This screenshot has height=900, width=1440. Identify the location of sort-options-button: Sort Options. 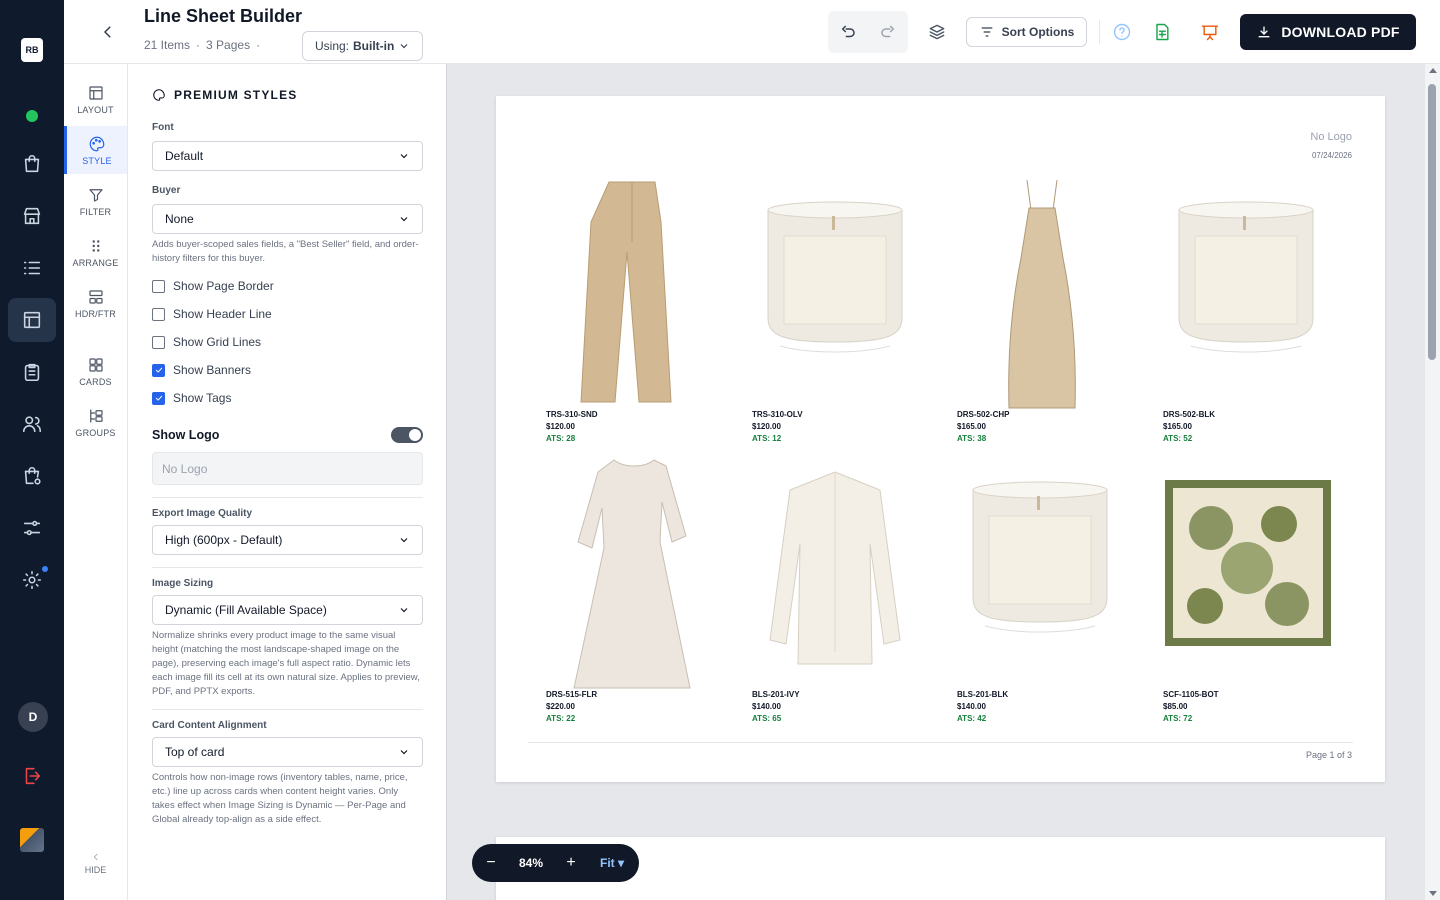
(1026, 32).